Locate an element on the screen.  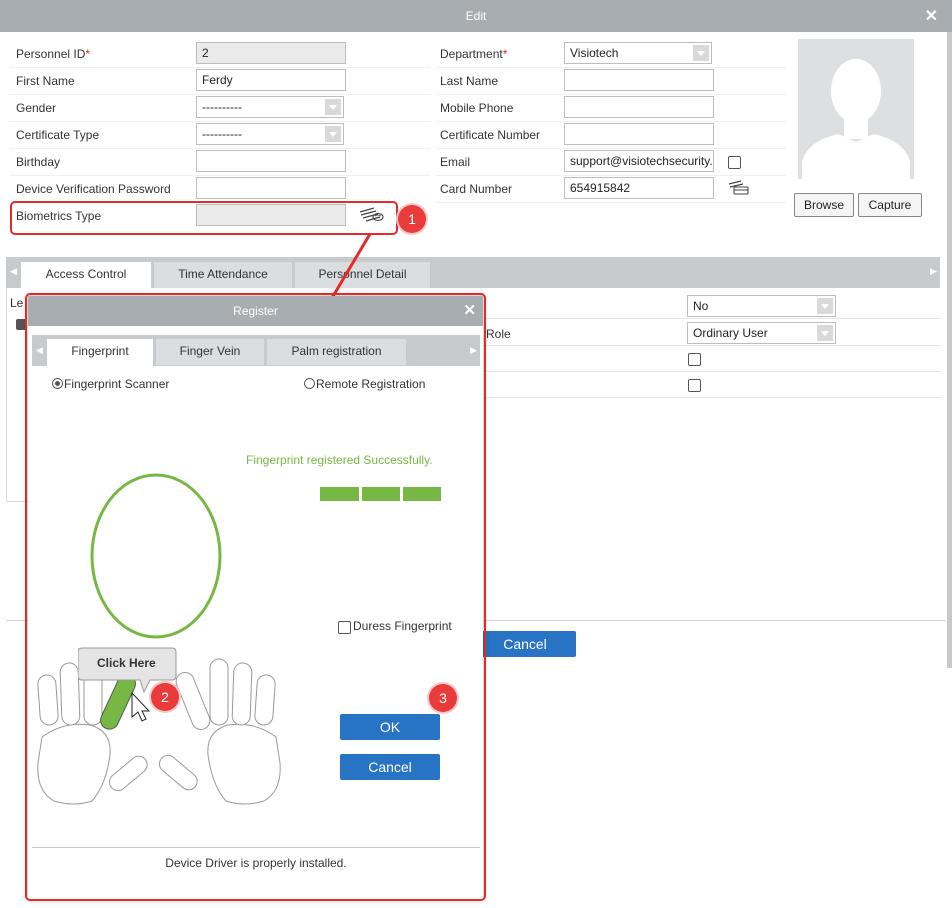
annotation-badge-2: 2 is located at coordinates (165, 697).